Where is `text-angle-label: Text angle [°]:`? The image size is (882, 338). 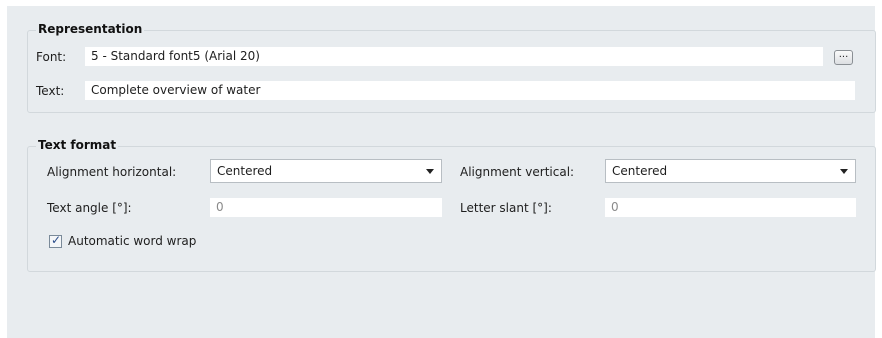 text-angle-label: Text angle [°]: is located at coordinates (89, 208).